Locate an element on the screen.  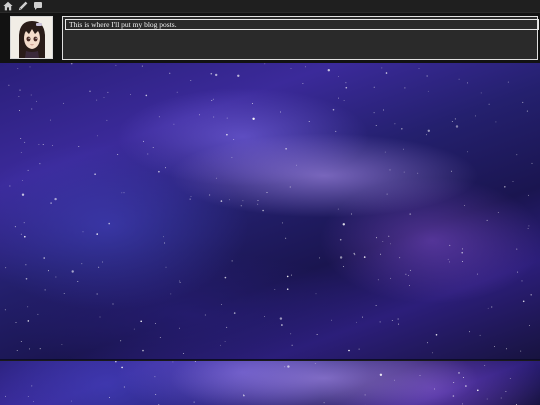
profile-header: This is where I'll put my blog posts. is located at coordinates (270, 38).